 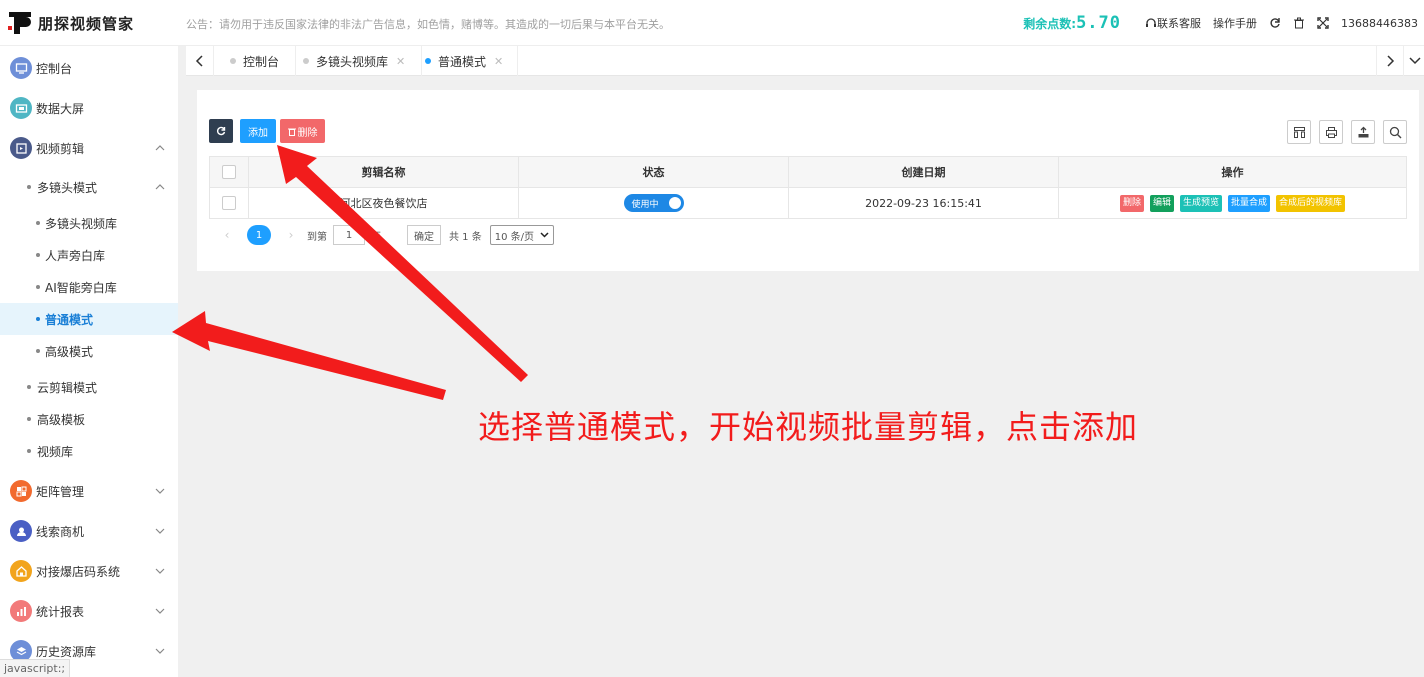 What do you see at coordinates (89, 419) in the screenshot?
I see `sidebar-item-advanced-template: 高级模板` at bounding box center [89, 419].